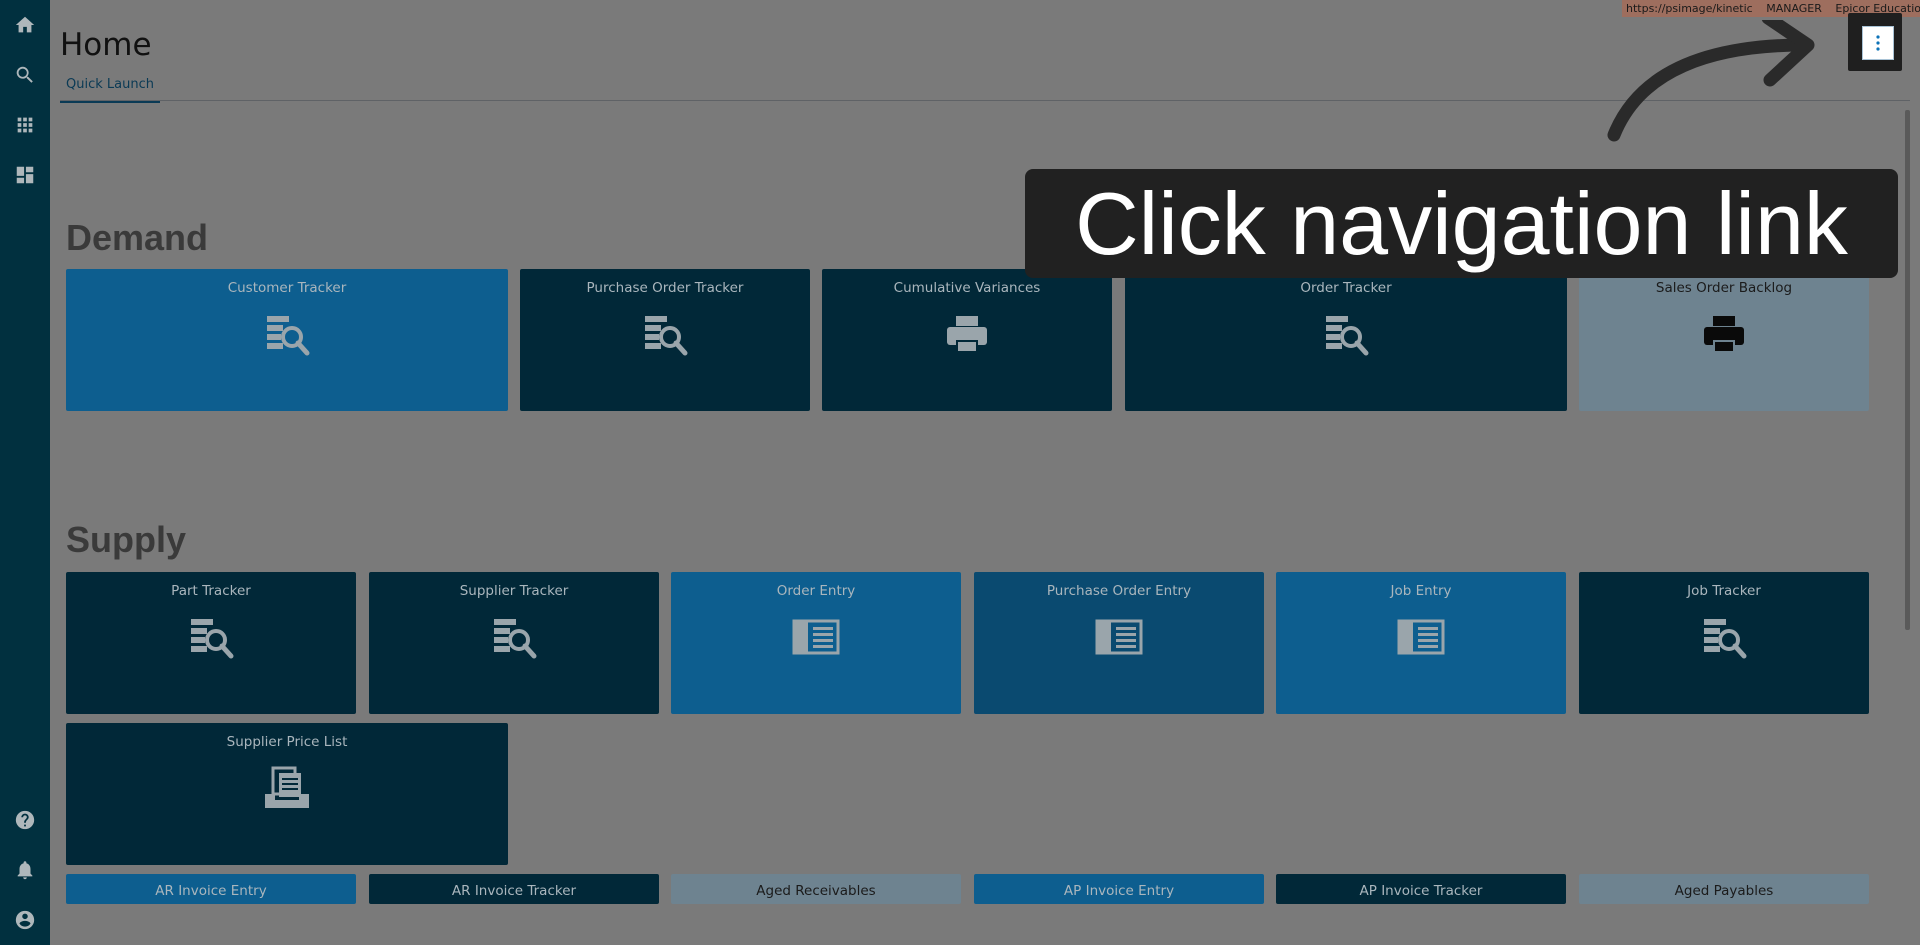 This screenshot has width=1920, height=945. Describe the element at coordinates (106, 45) in the screenshot. I see `page-title: Home` at that location.